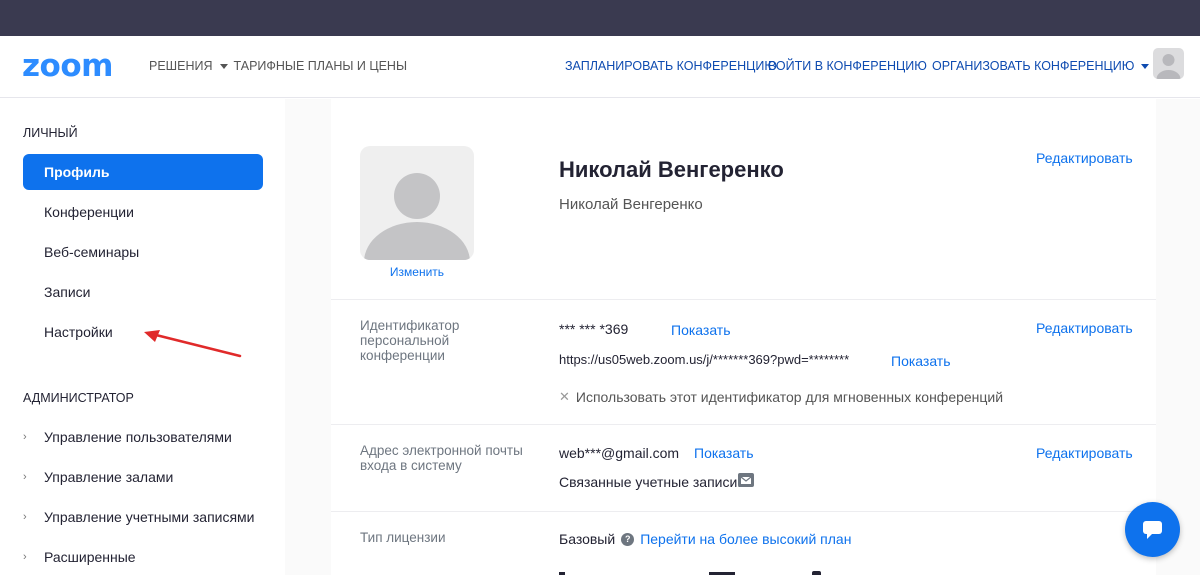 This screenshot has width=1200, height=575. I want to click on pmi-value: *** *** *369, so click(594, 329).